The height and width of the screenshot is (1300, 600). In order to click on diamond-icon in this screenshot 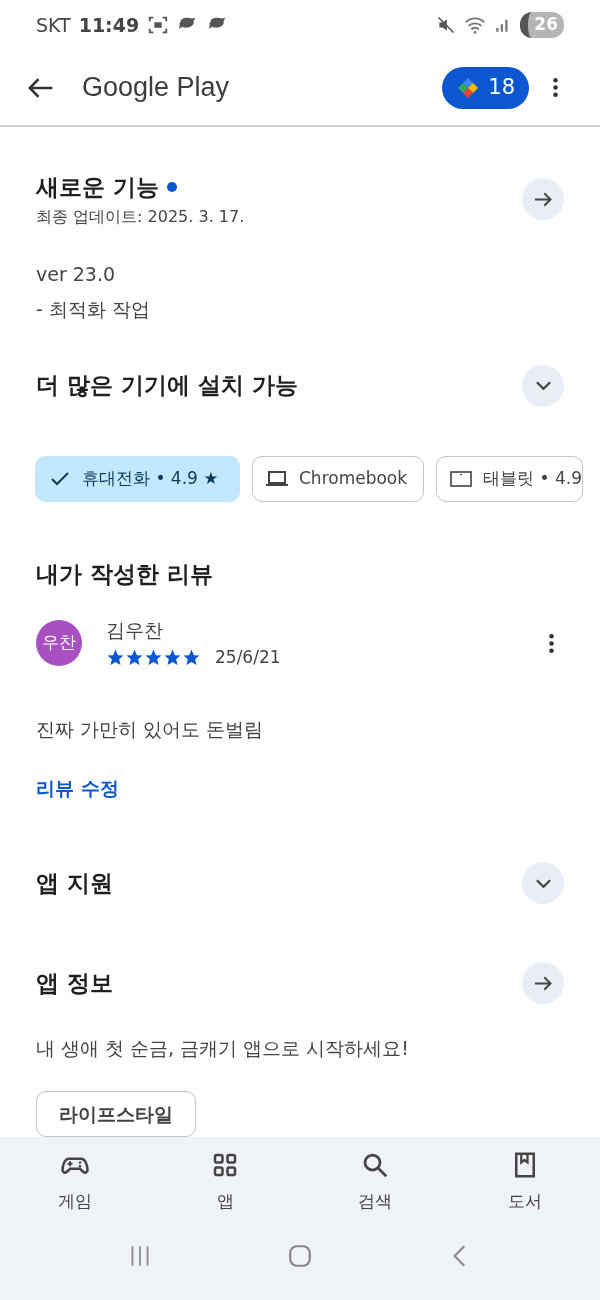, I will do `click(468, 87)`.